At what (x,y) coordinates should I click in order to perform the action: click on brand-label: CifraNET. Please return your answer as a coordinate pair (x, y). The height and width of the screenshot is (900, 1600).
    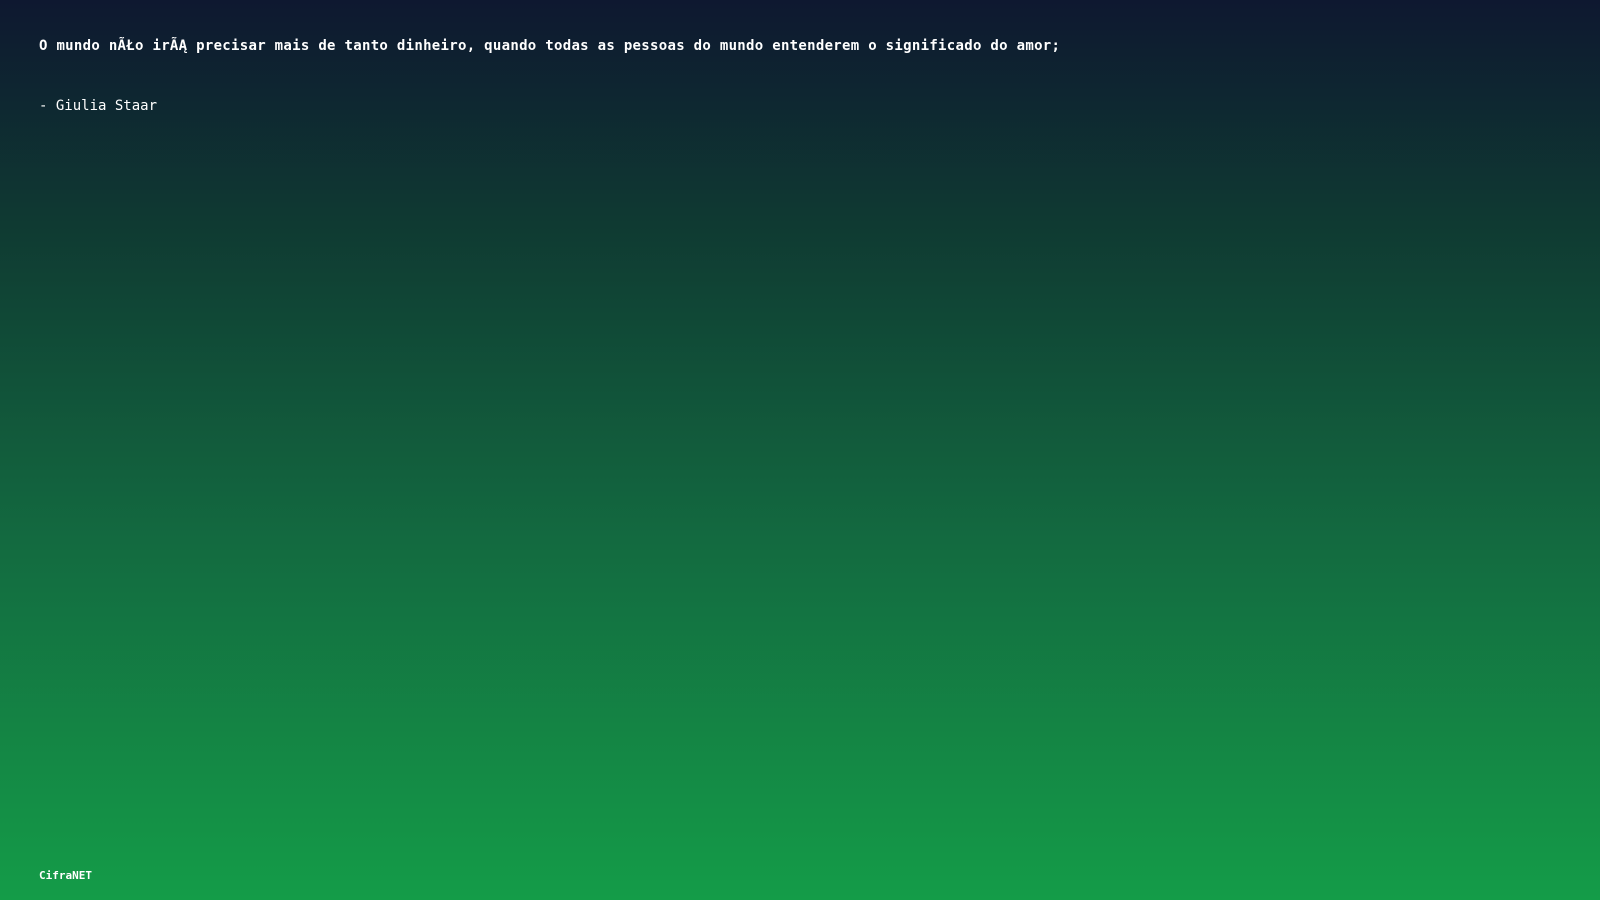
    Looking at the image, I should click on (65, 875).